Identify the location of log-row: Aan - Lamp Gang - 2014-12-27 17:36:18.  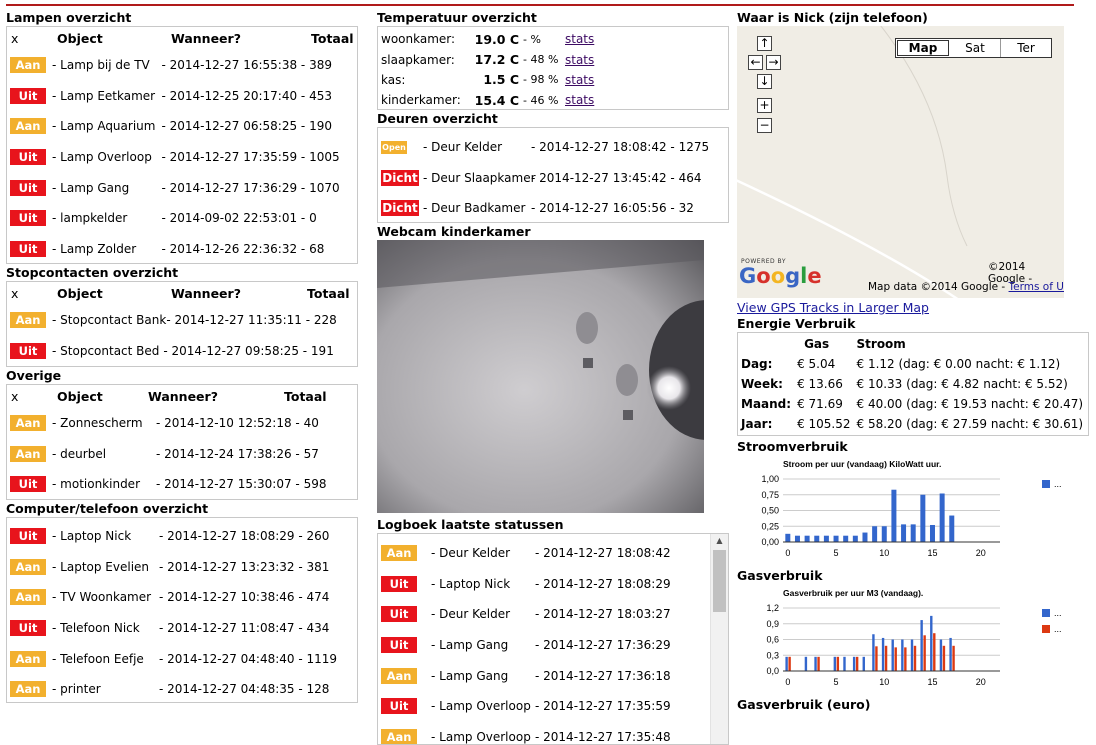
(553, 675).